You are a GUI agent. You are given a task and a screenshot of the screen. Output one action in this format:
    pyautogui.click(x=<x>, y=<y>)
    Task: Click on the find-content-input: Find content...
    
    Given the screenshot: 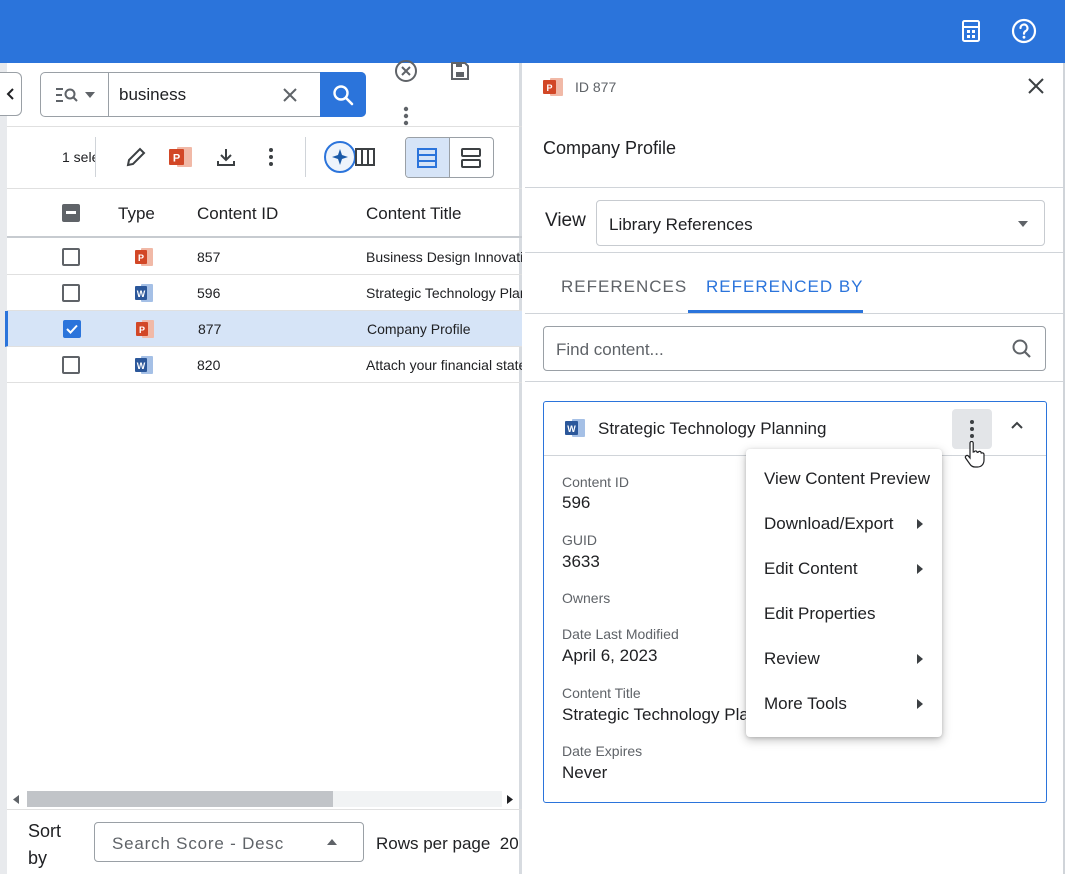 What is the action you would take?
    pyautogui.click(x=794, y=348)
    